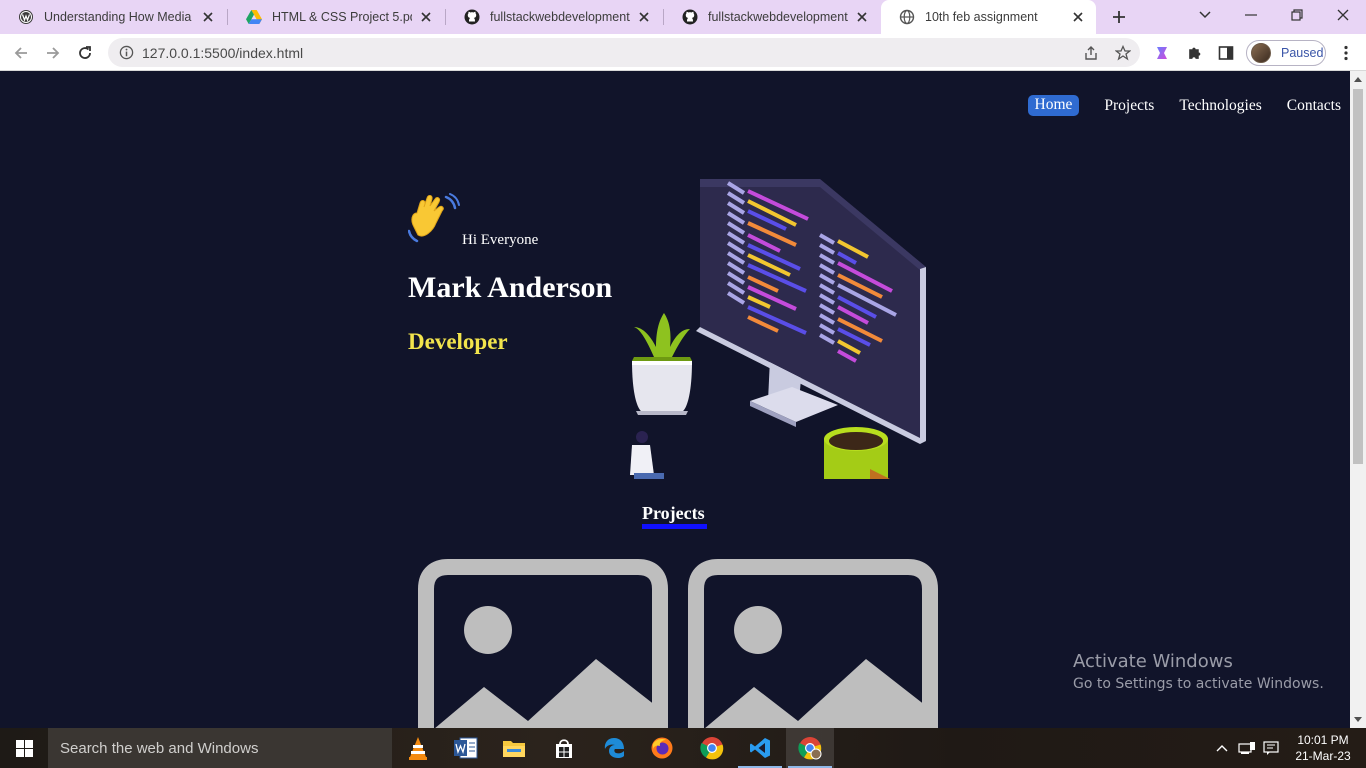 Image resolution: width=1366 pixels, height=768 pixels. I want to click on greeting-text: Hi Everyone, so click(500, 240).